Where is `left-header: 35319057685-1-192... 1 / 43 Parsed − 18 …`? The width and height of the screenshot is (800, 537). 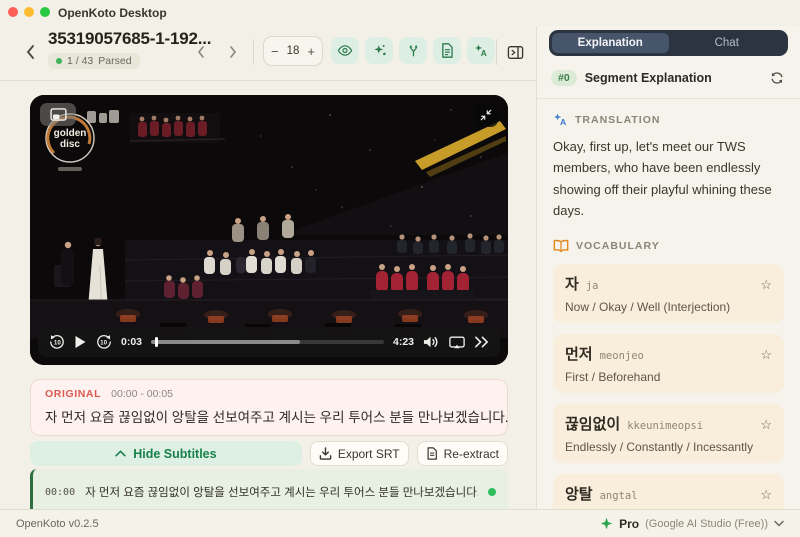 left-header: 35319057685-1-192... 1 / 43 Parsed − 18 … is located at coordinates (268, 53).